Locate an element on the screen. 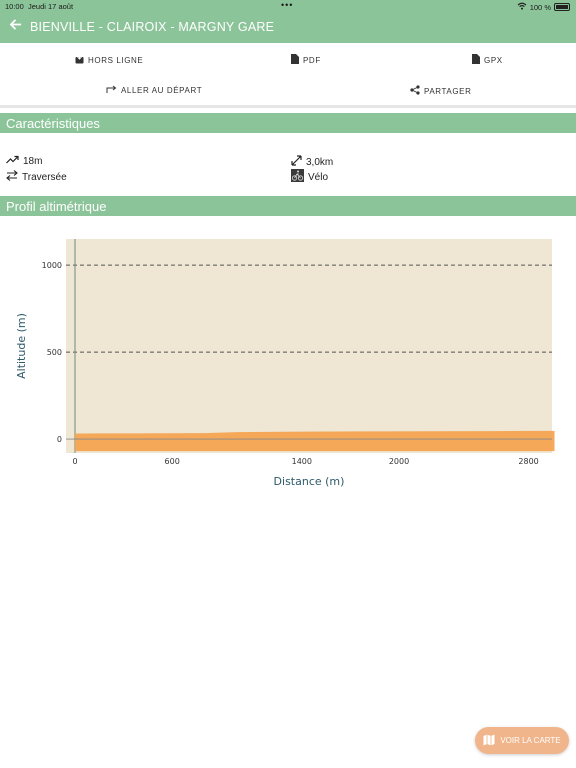  battery-icon is located at coordinates (562, 7).